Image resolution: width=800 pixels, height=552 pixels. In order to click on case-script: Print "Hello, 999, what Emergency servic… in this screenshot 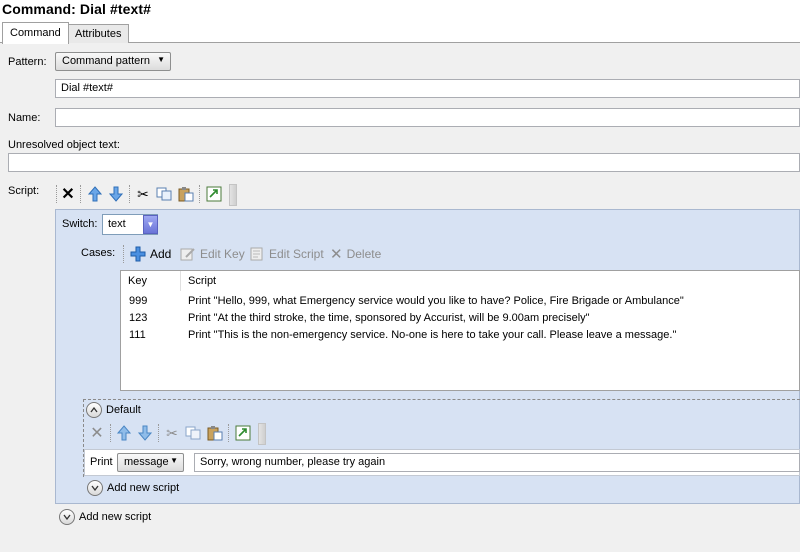, I will do `click(436, 301)`.